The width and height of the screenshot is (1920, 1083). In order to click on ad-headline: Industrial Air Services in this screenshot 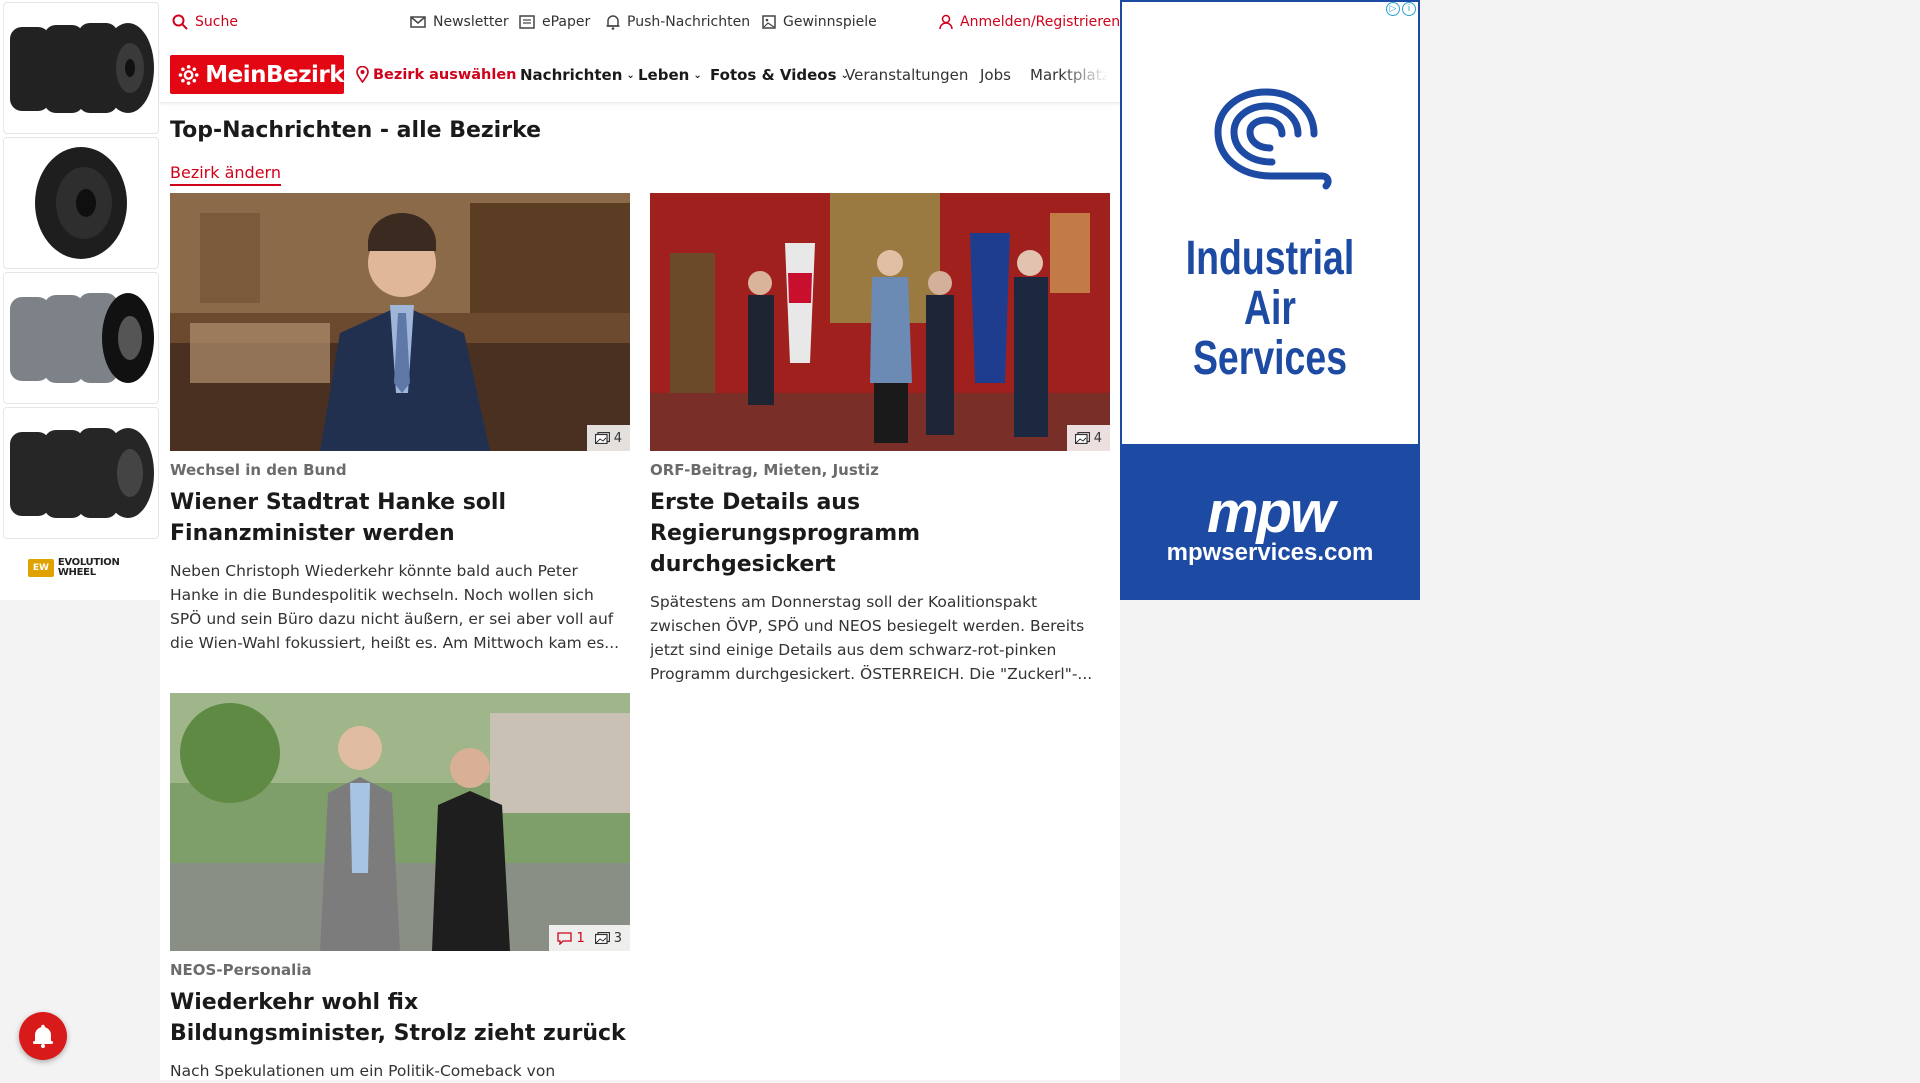, I will do `click(1270, 309)`.